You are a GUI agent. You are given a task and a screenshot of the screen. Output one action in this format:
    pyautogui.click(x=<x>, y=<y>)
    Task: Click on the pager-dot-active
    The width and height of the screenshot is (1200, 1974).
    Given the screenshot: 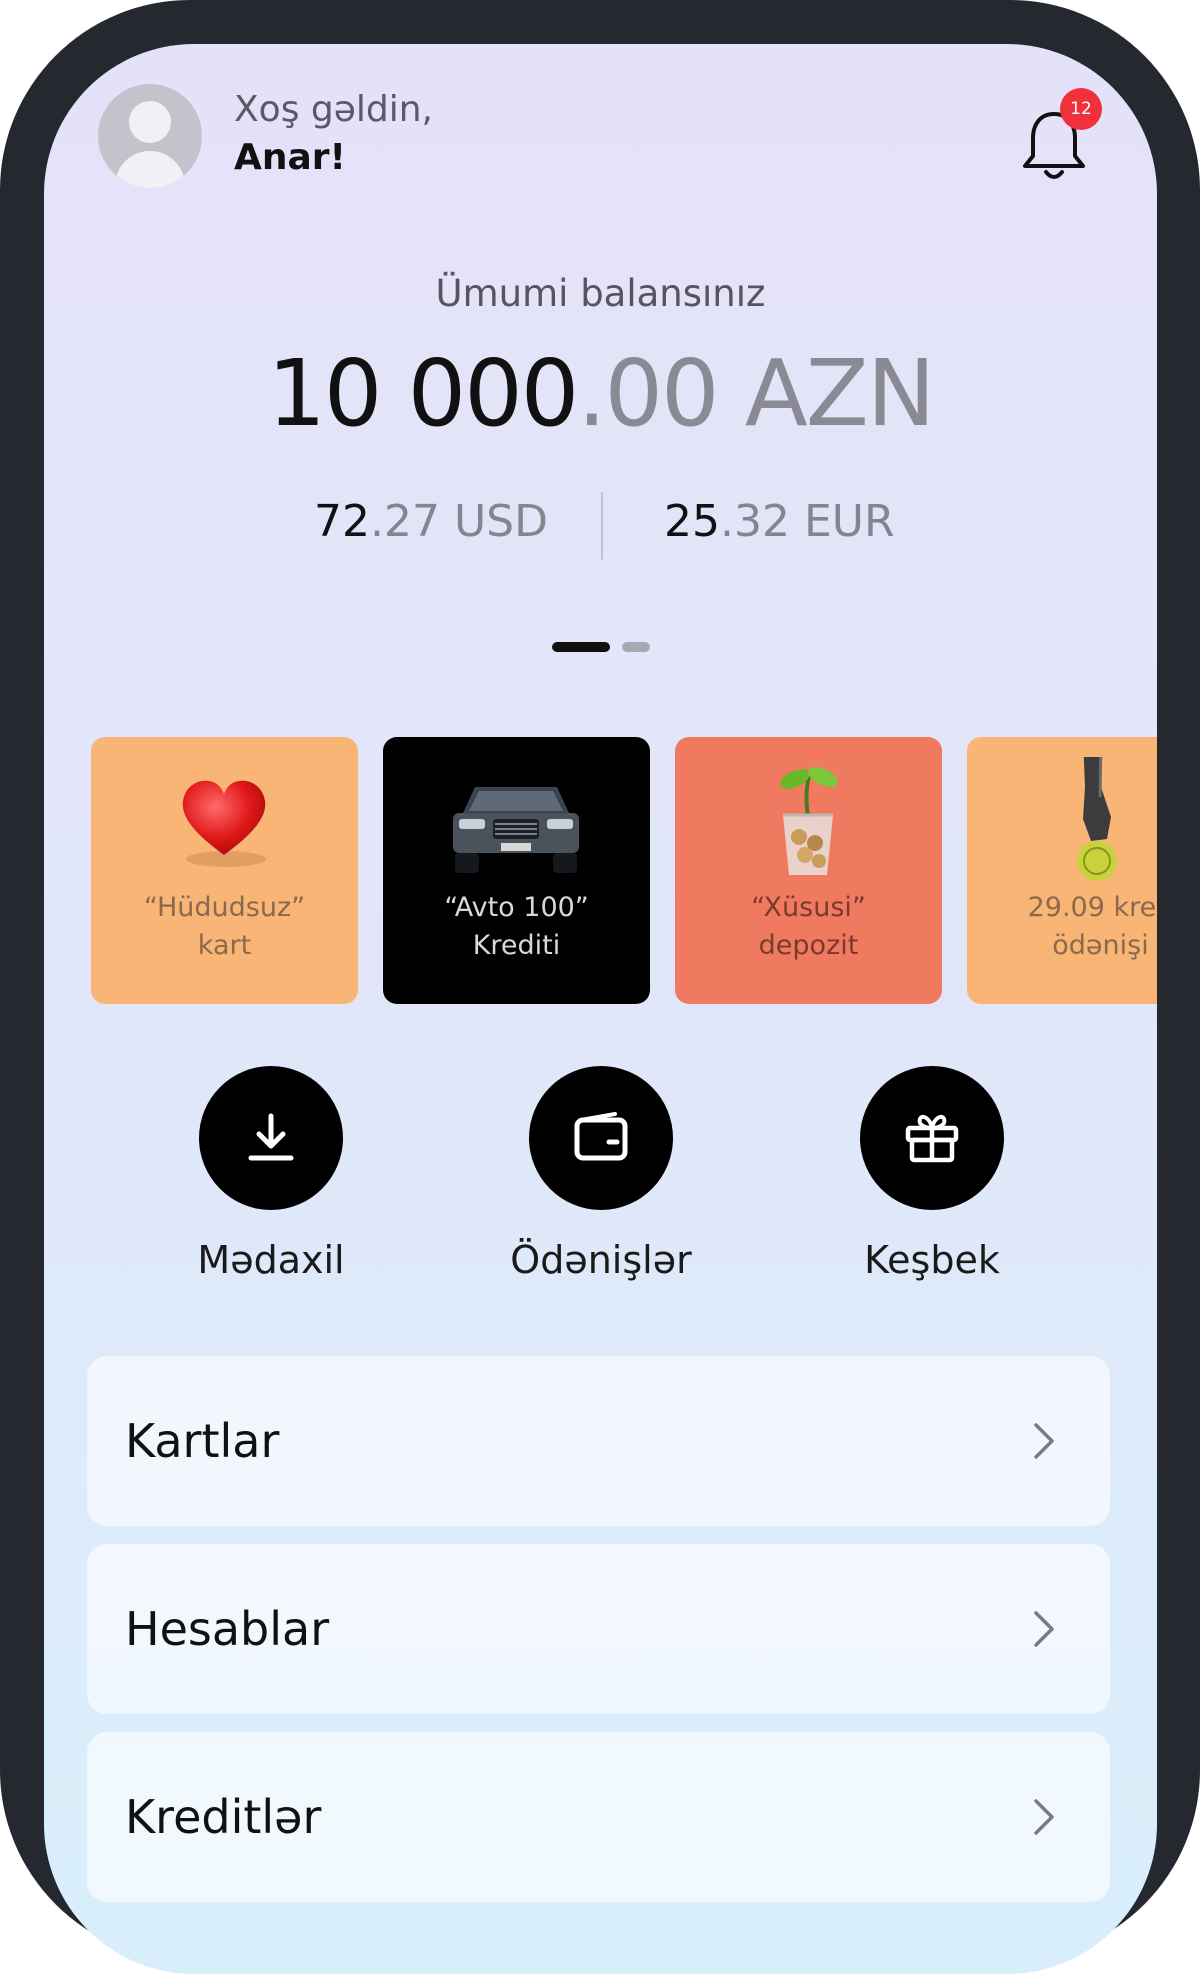 What is the action you would take?
    pyautogui.click(x=581, y=647)
    